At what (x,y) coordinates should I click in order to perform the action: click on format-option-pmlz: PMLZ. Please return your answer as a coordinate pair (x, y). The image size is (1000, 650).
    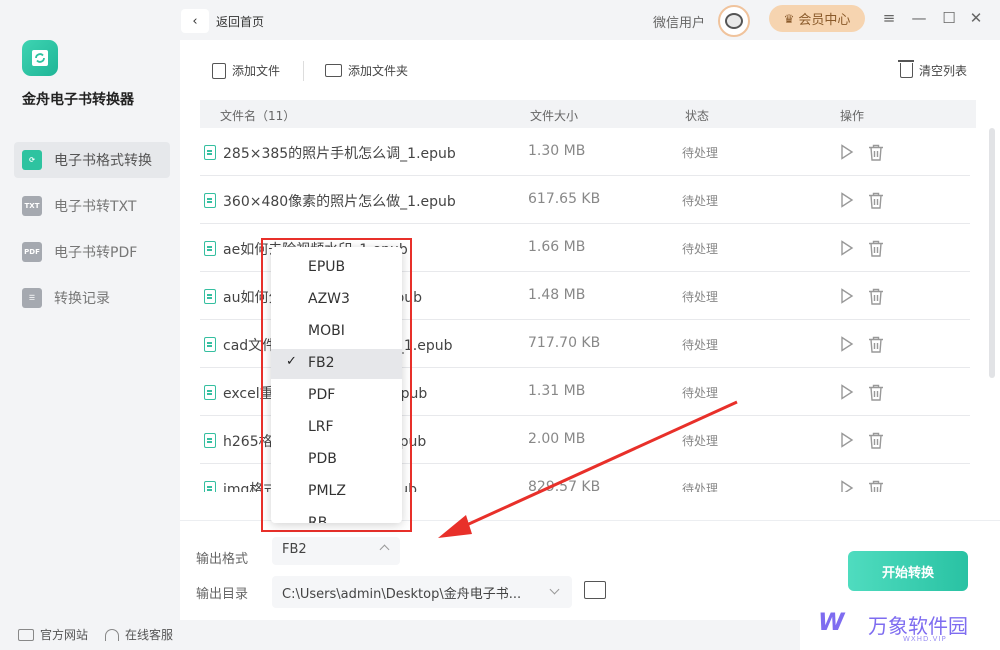
    Looking at the image, I should click on (336, 492).